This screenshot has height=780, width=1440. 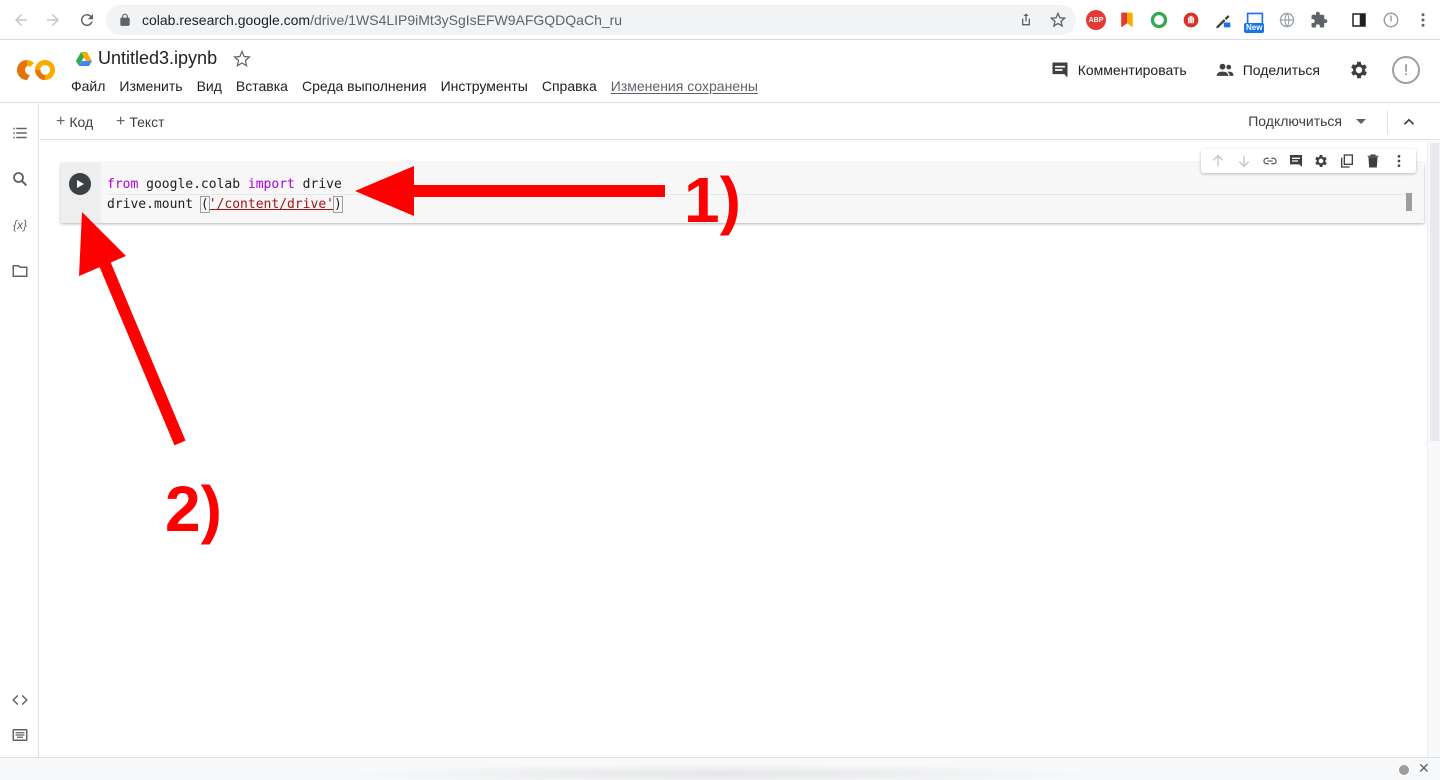 I want to click on settings-gear-icon, so click(x=1359, y=70).